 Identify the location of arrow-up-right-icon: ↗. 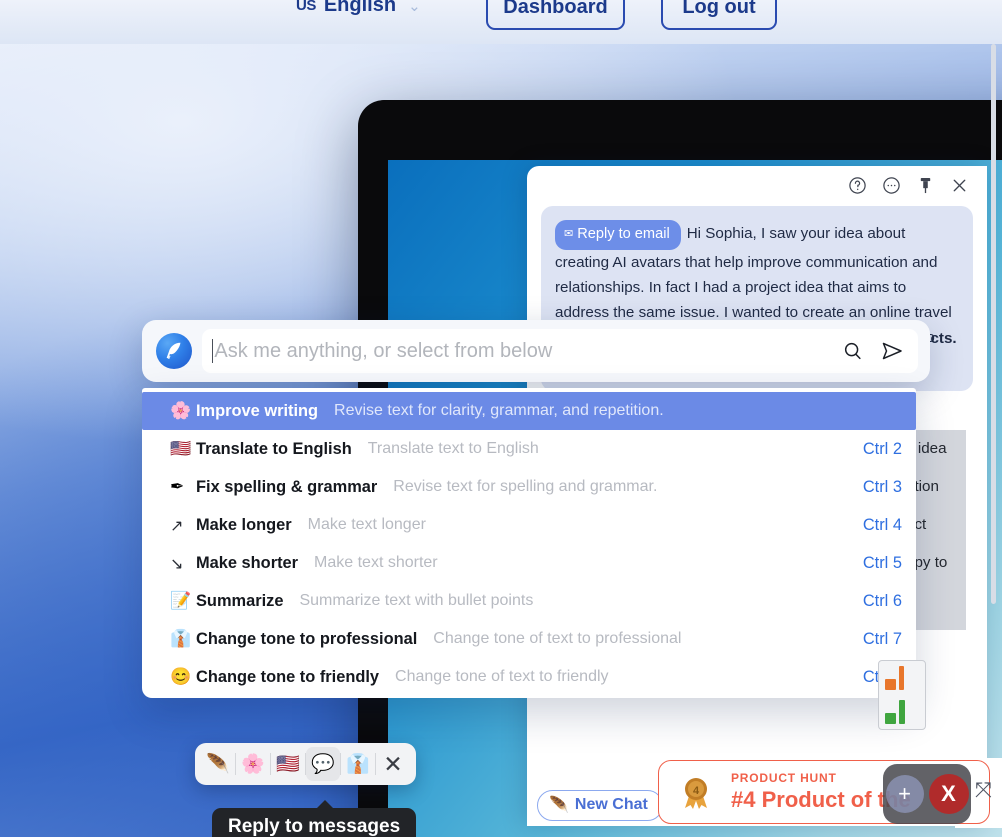
(177, 525).